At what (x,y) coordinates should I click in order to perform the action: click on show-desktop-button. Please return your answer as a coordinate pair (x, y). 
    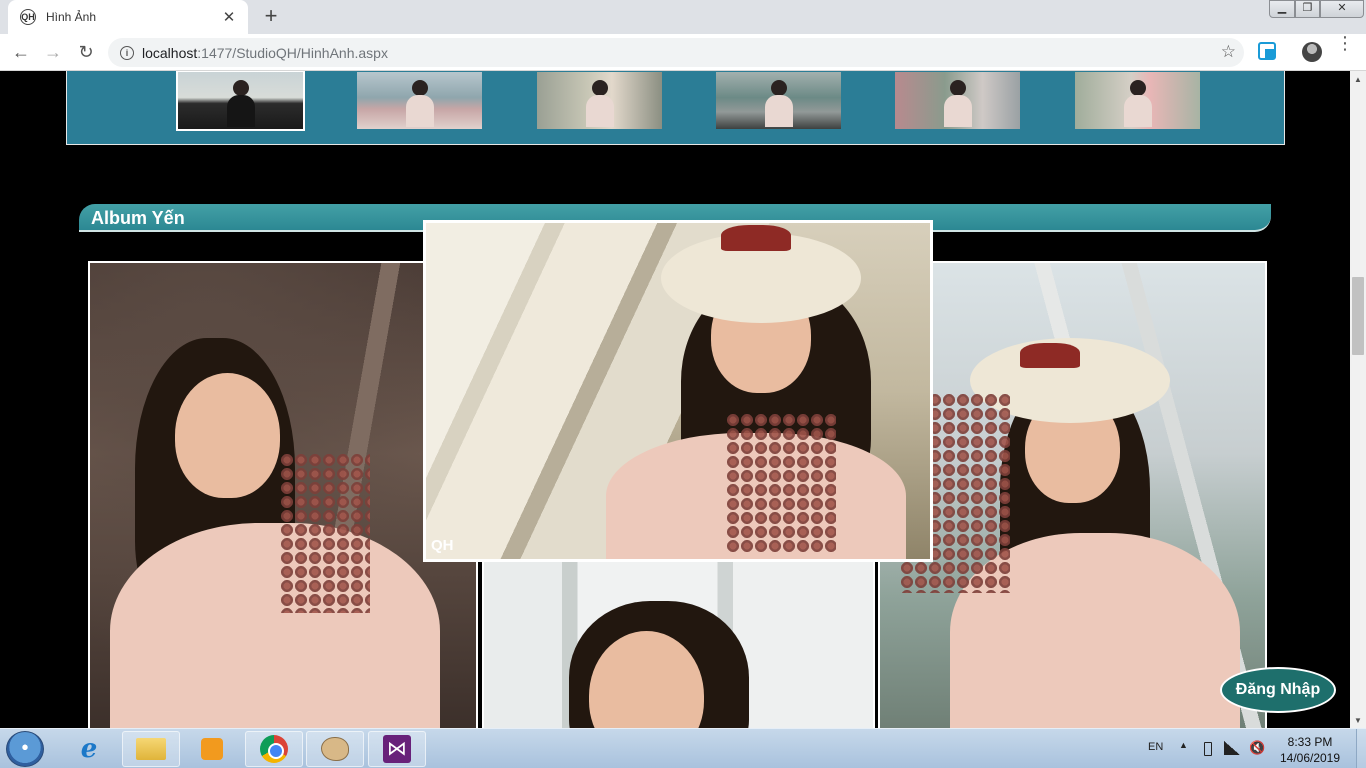
    Looking at the image, I should click on (1361, 748).